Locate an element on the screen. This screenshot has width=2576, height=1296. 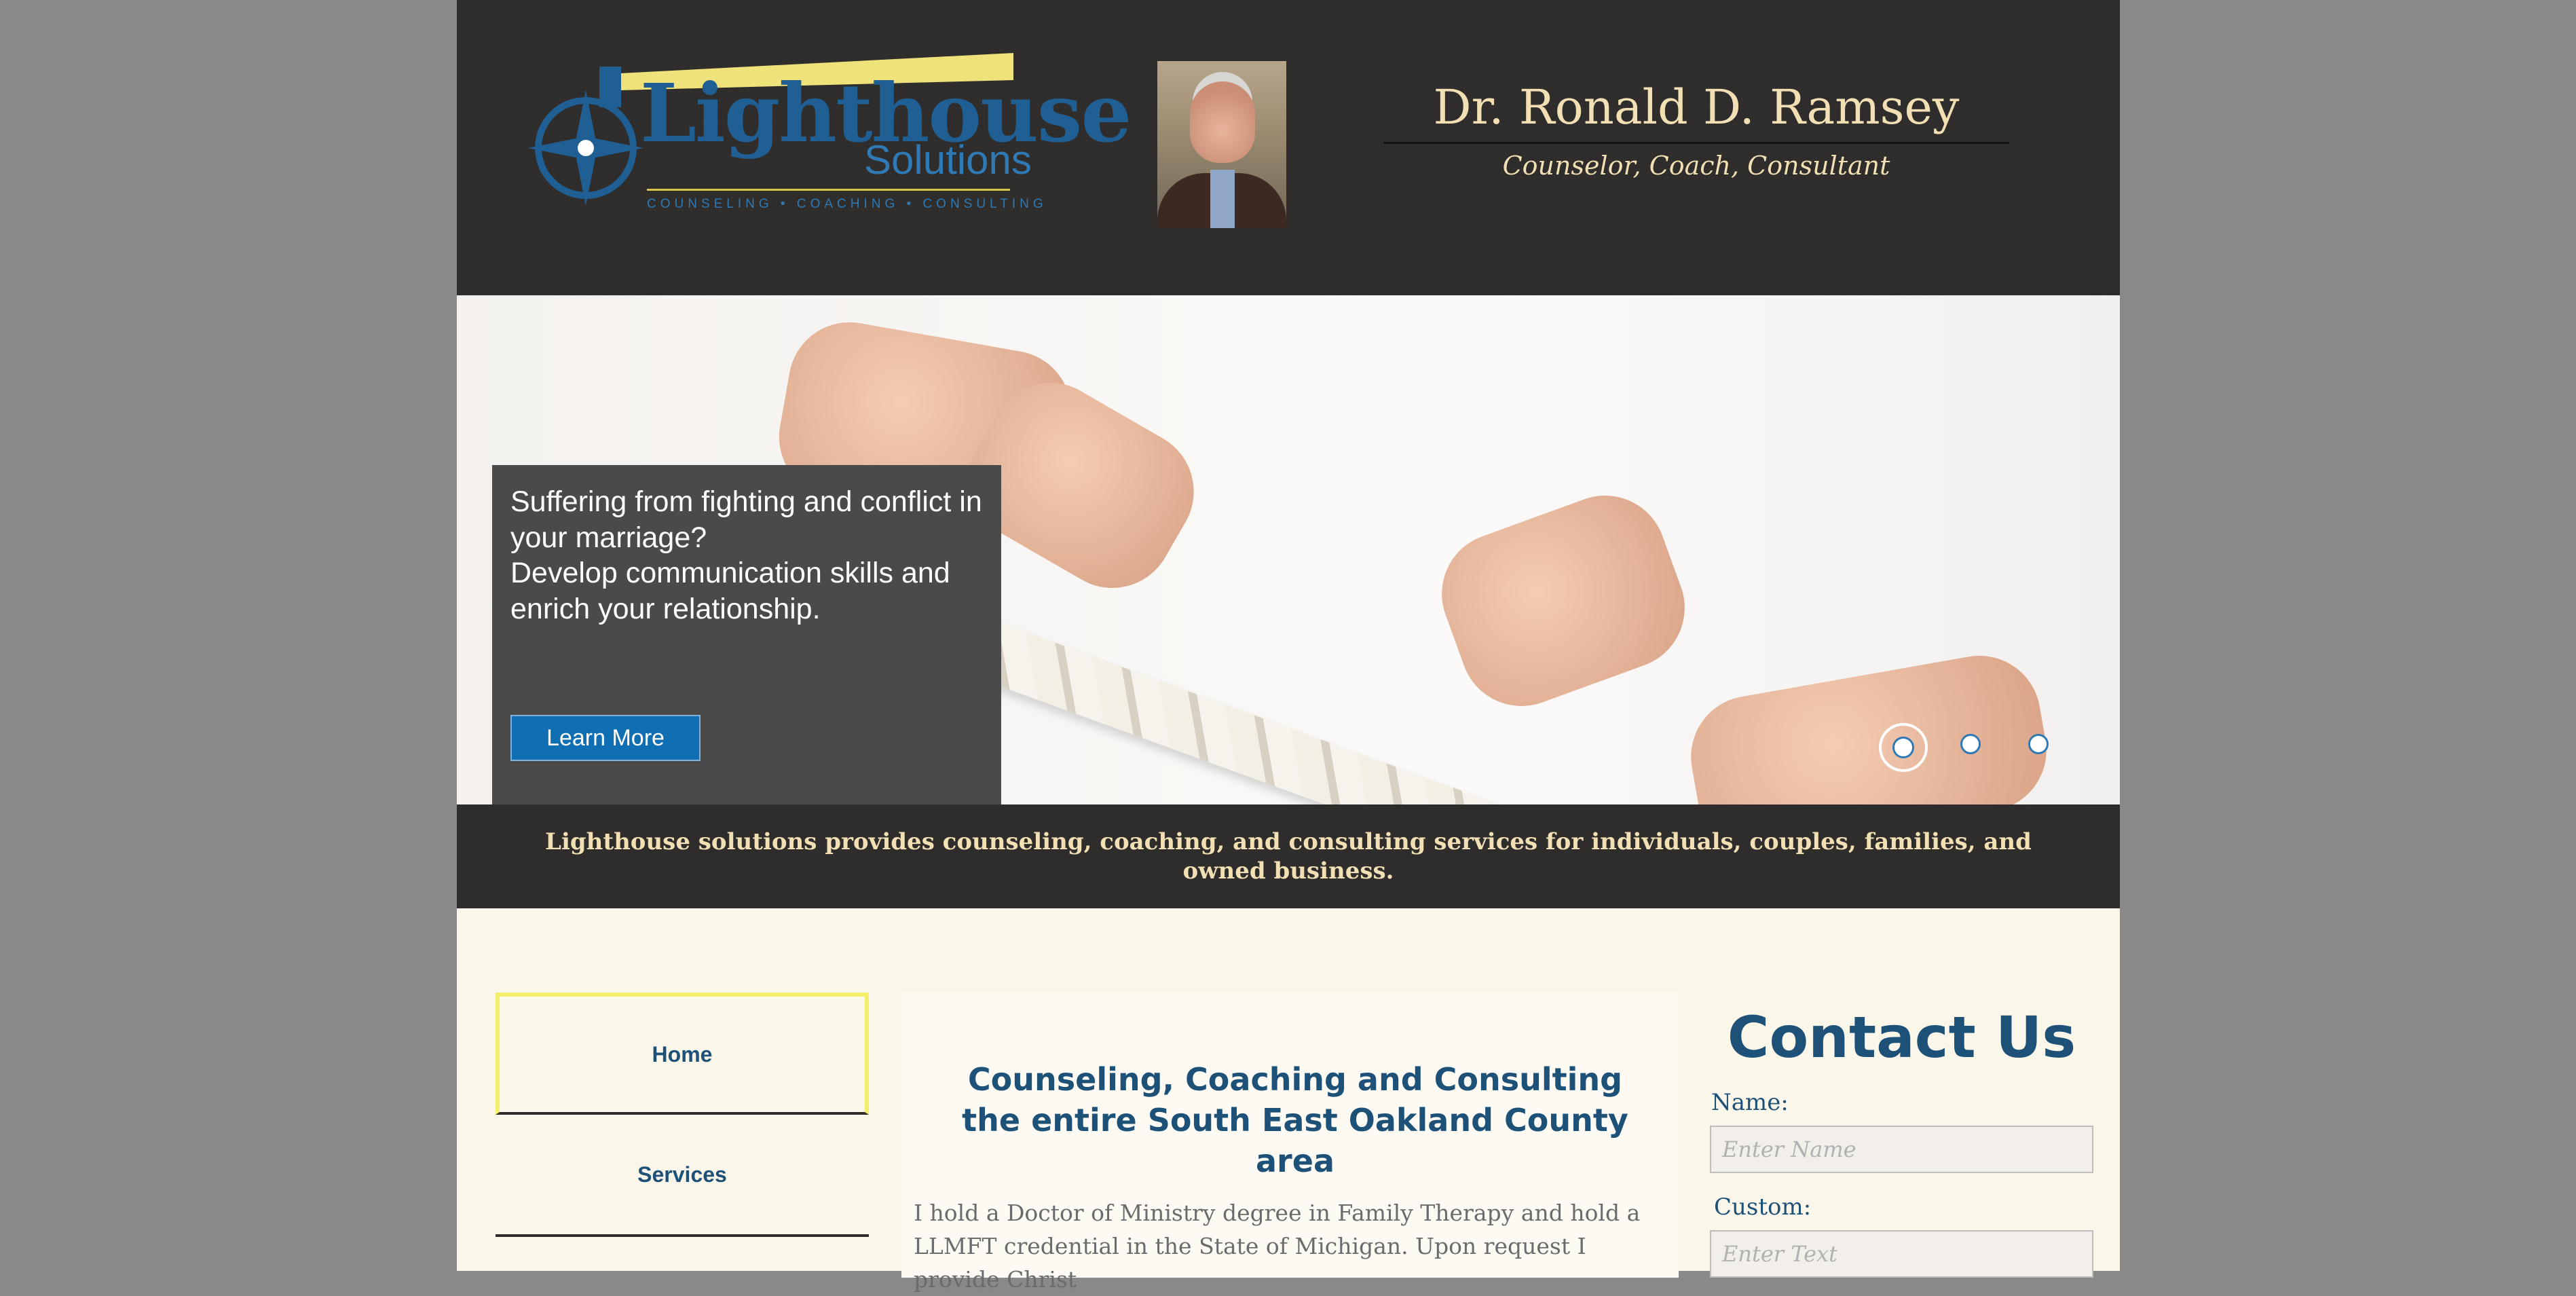
nav-item-services: Services is located at coordinates (683, 1176).